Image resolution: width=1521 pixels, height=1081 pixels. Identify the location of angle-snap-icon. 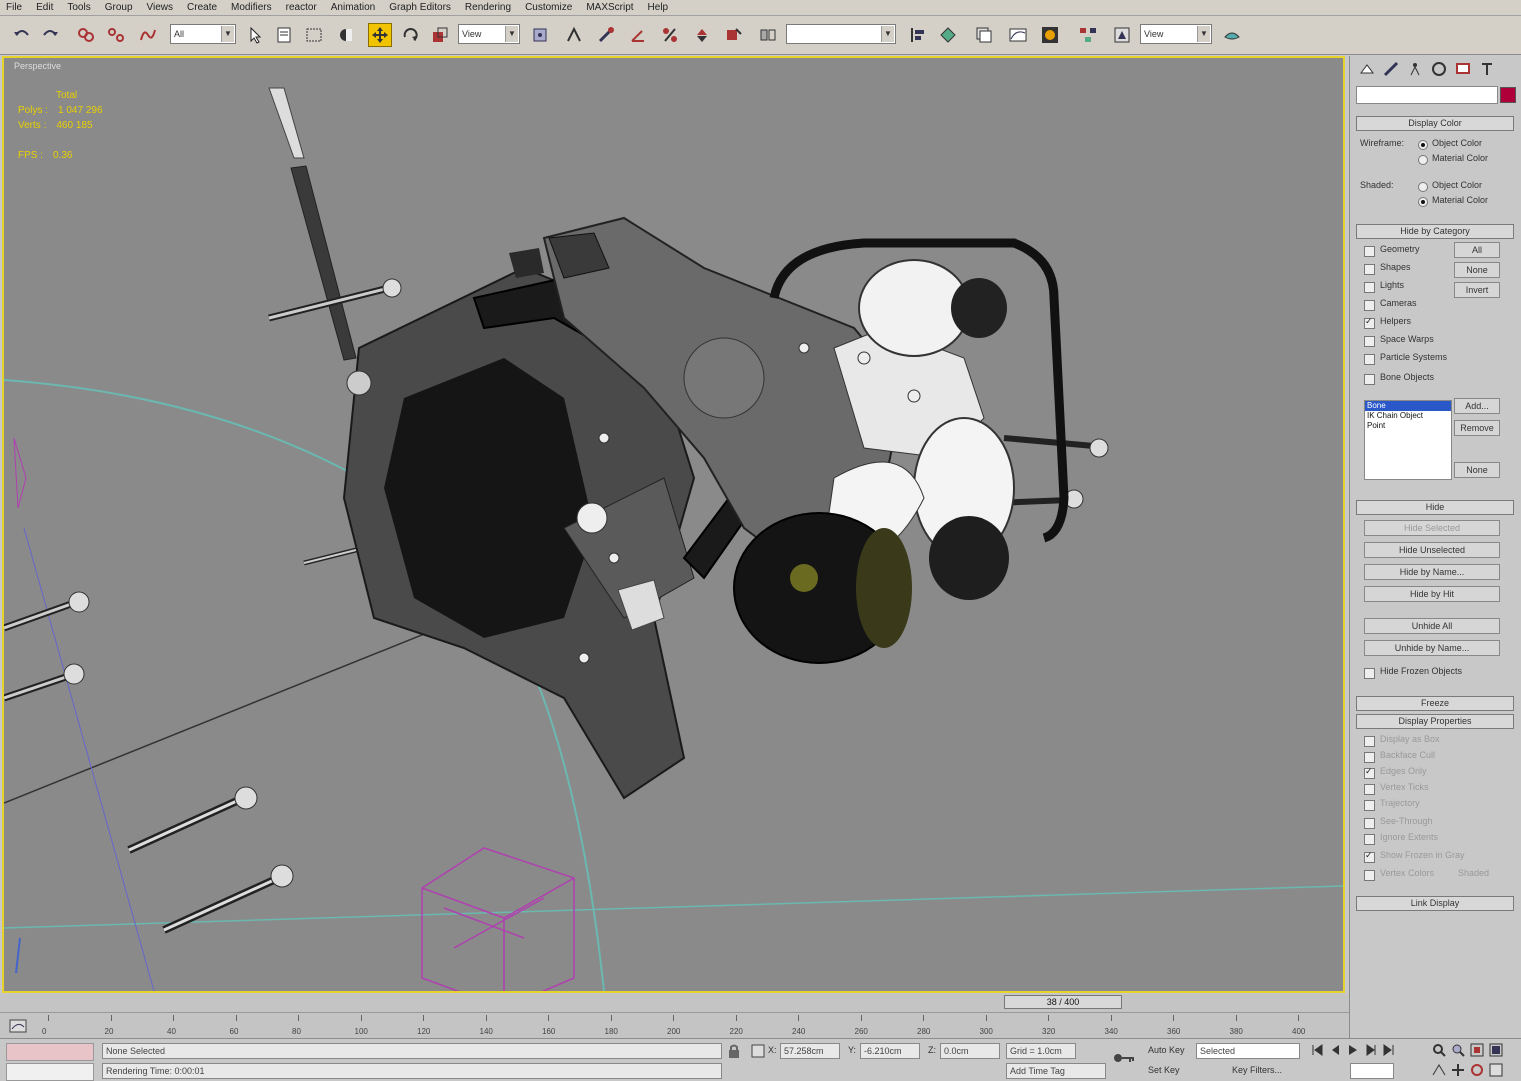
(638, 35).